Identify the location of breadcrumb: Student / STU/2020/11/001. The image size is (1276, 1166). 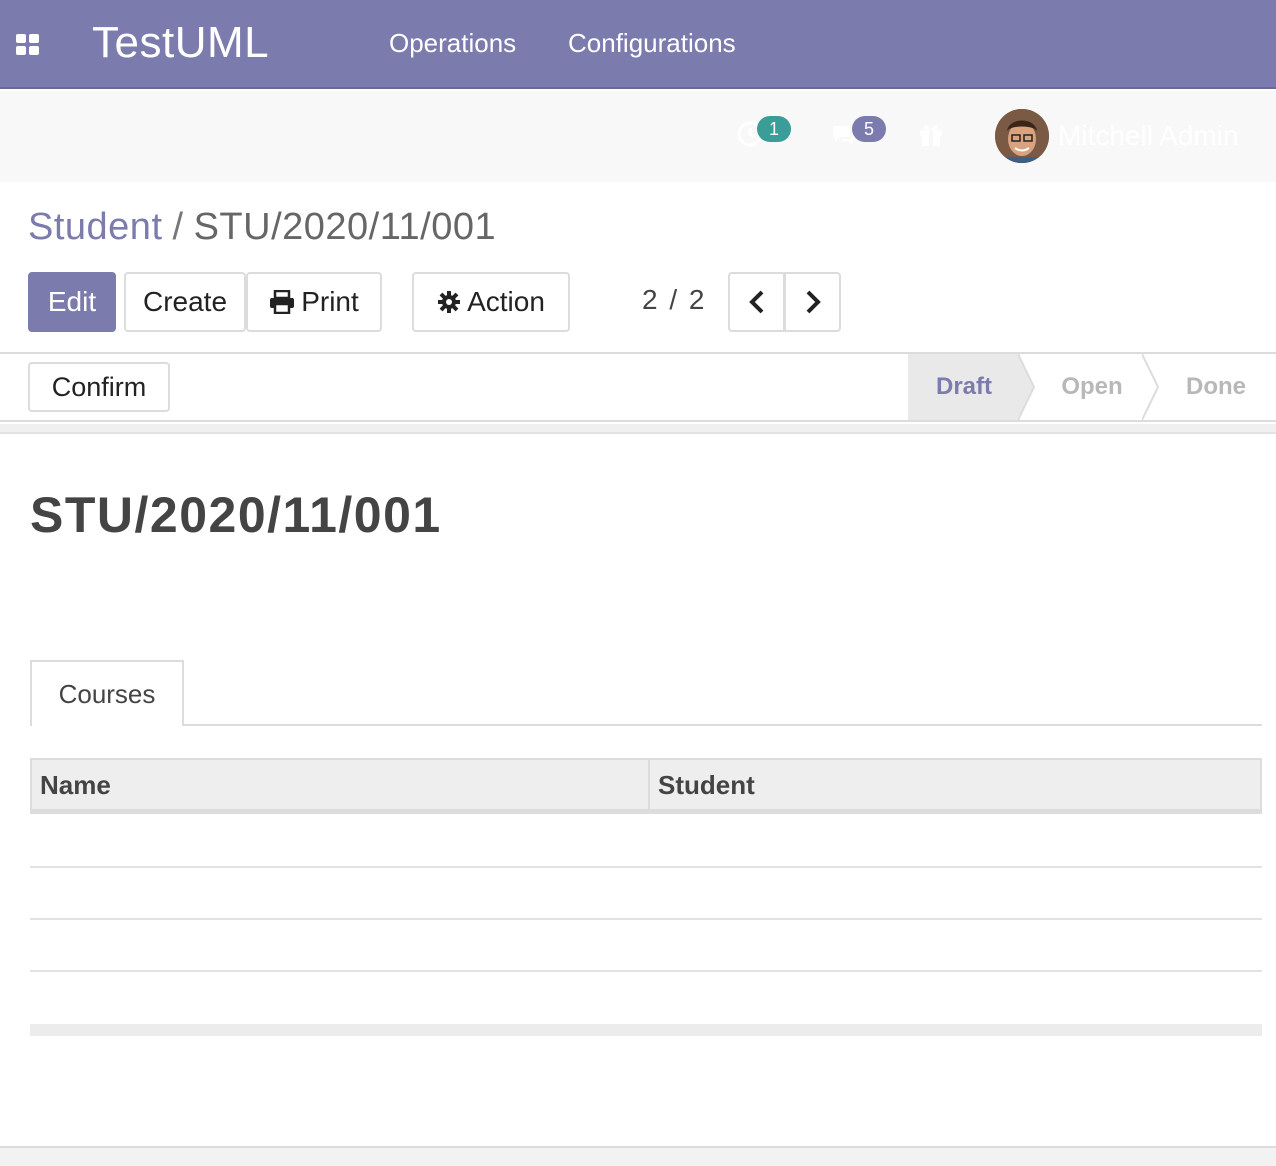
(262, 227).